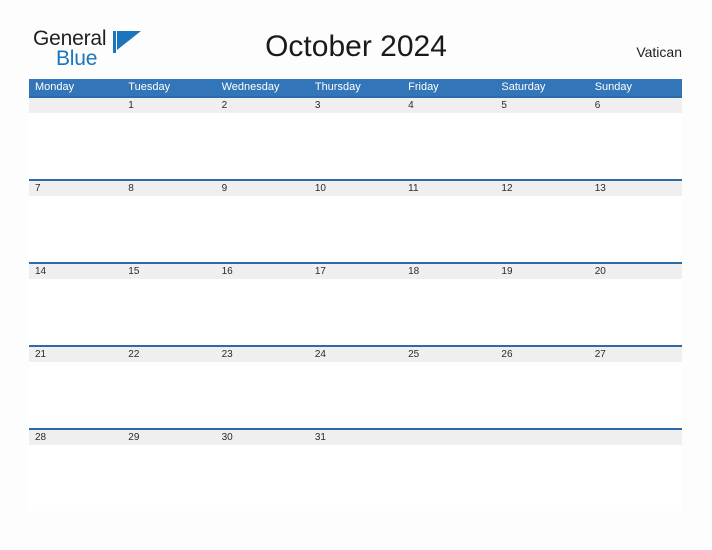 The width and height of the screenshot is (712, 550). I want to click on week-date-band: 28 29 30 31, so click(355, 437).